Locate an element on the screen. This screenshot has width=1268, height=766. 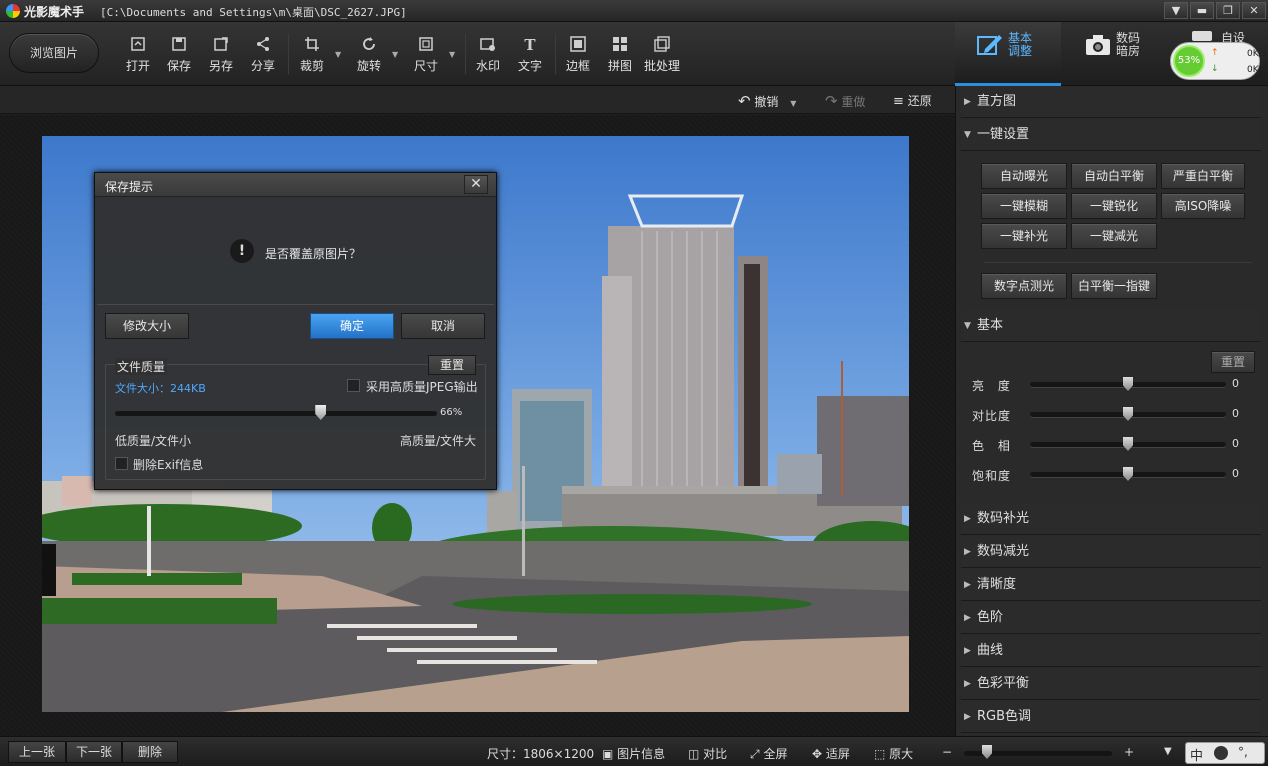
basic-reset-button: 重置 is located at coordinates (1233, 362).